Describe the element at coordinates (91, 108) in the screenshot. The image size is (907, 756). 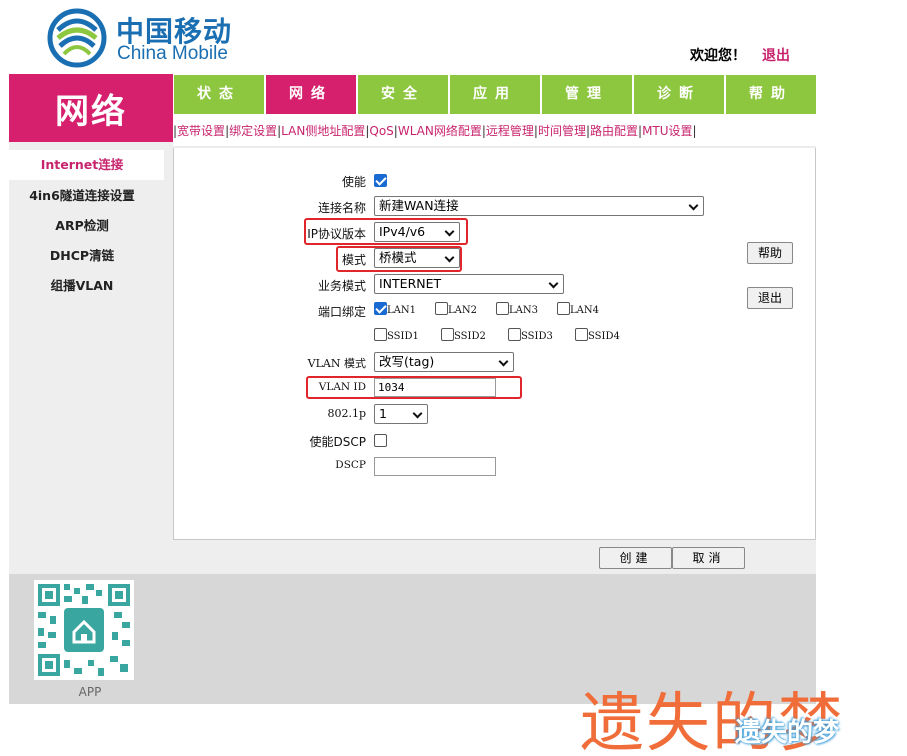
I see `section-title: 网络` at that location.